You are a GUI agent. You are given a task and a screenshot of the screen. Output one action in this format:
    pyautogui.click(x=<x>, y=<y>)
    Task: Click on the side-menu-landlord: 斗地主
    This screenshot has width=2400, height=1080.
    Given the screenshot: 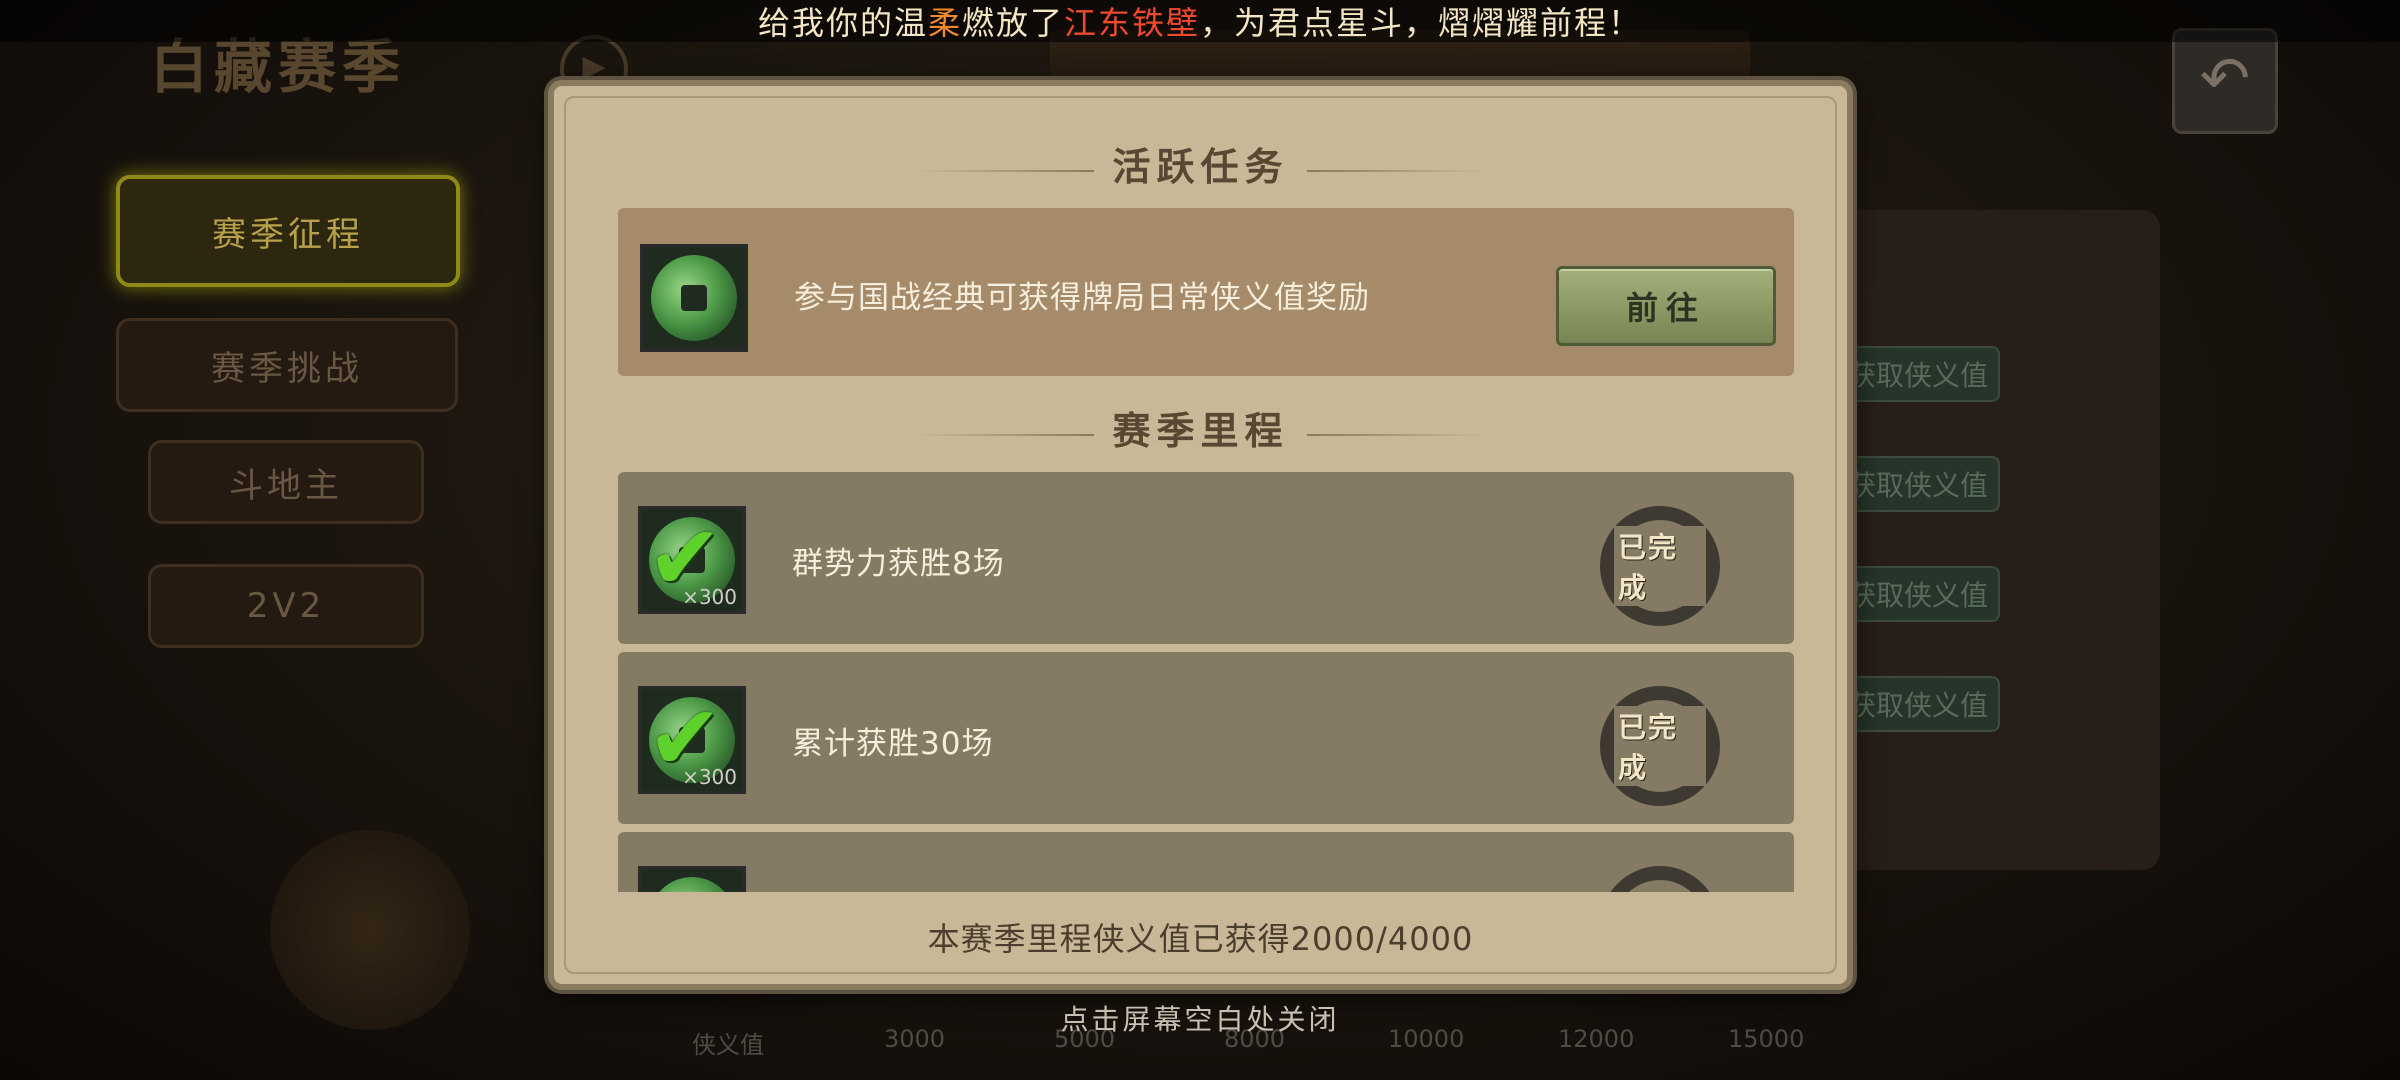 What is the action you would take?
    pyautogui.click(x=286, y=482)
    